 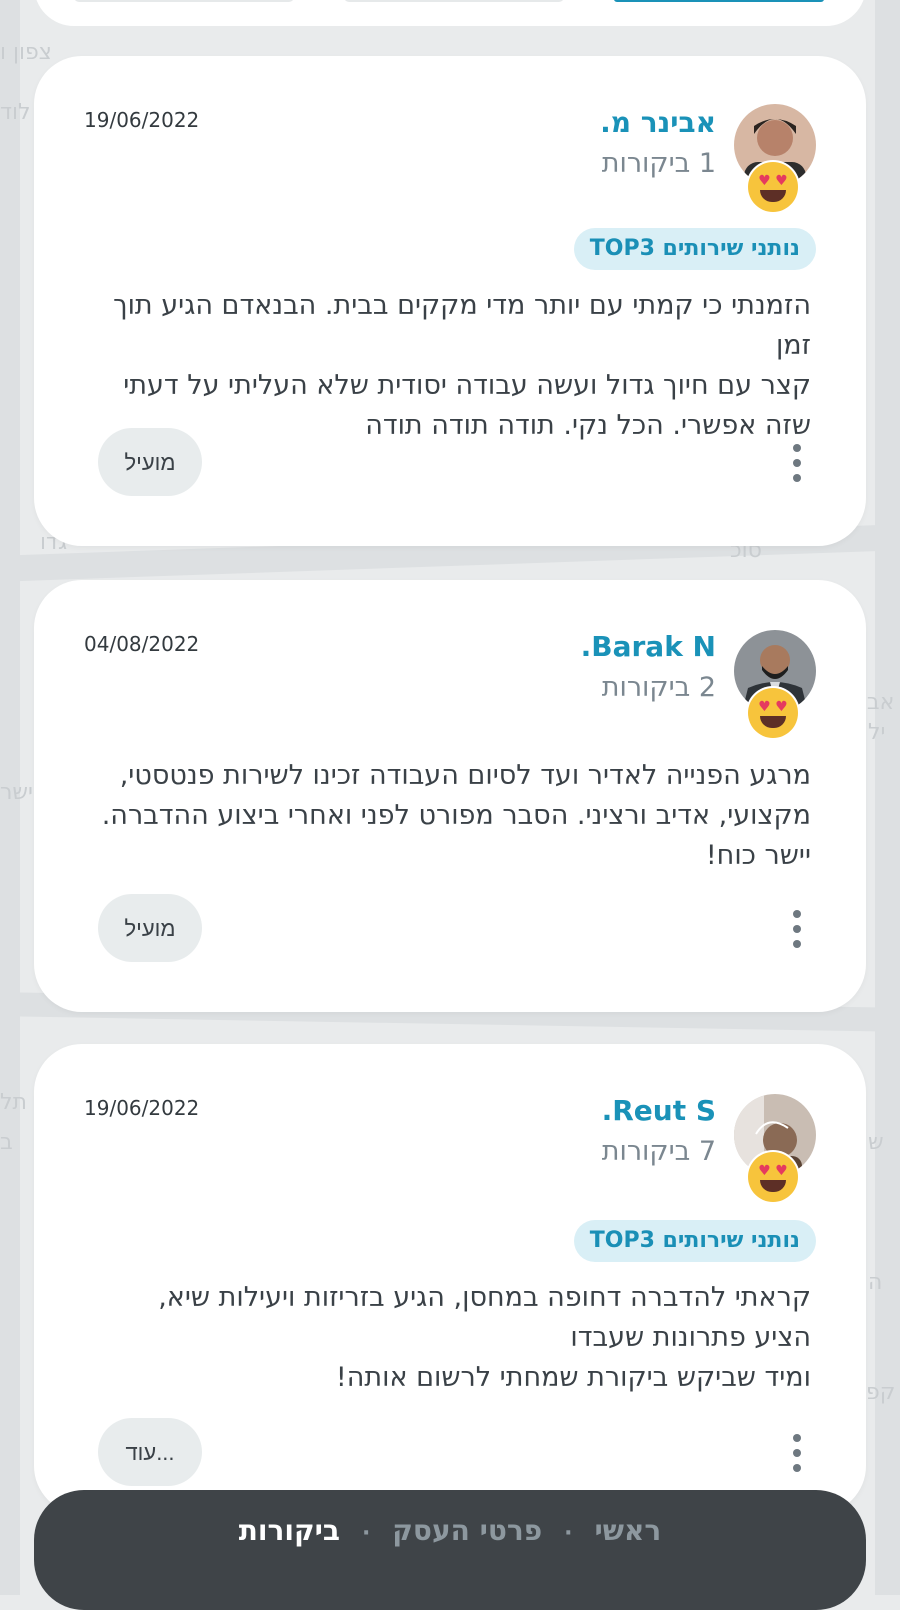 What do you see at coordinates (16, 792) in the screenshot?
I see `map-label: ישר` at bounding box center [16, 792].